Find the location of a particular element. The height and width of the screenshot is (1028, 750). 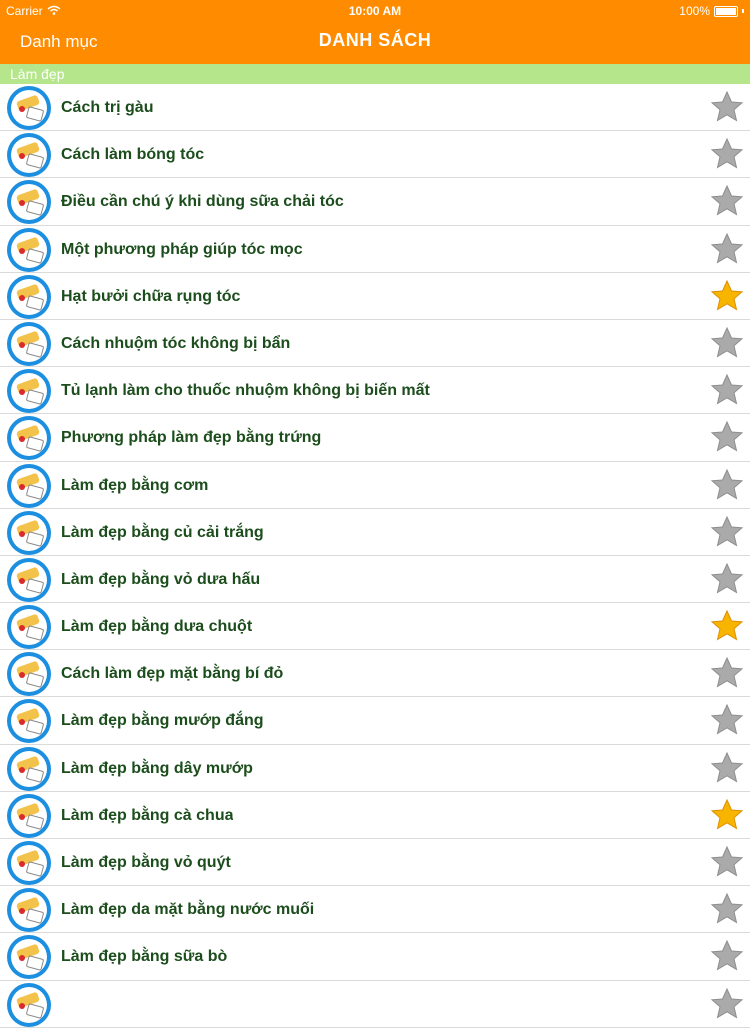

clock: 10:00 AM is located at coordinates (375, 11).